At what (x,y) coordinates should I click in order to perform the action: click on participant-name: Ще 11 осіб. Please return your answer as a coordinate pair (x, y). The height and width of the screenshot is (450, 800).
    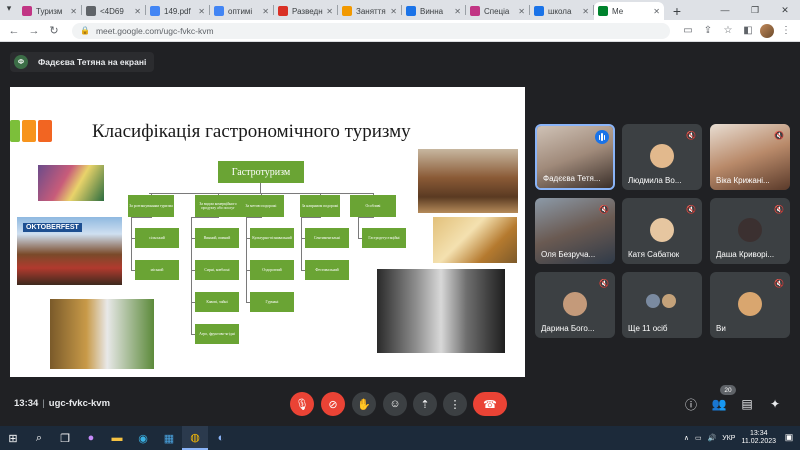
    Looking at the image, I should click on (648, 328).